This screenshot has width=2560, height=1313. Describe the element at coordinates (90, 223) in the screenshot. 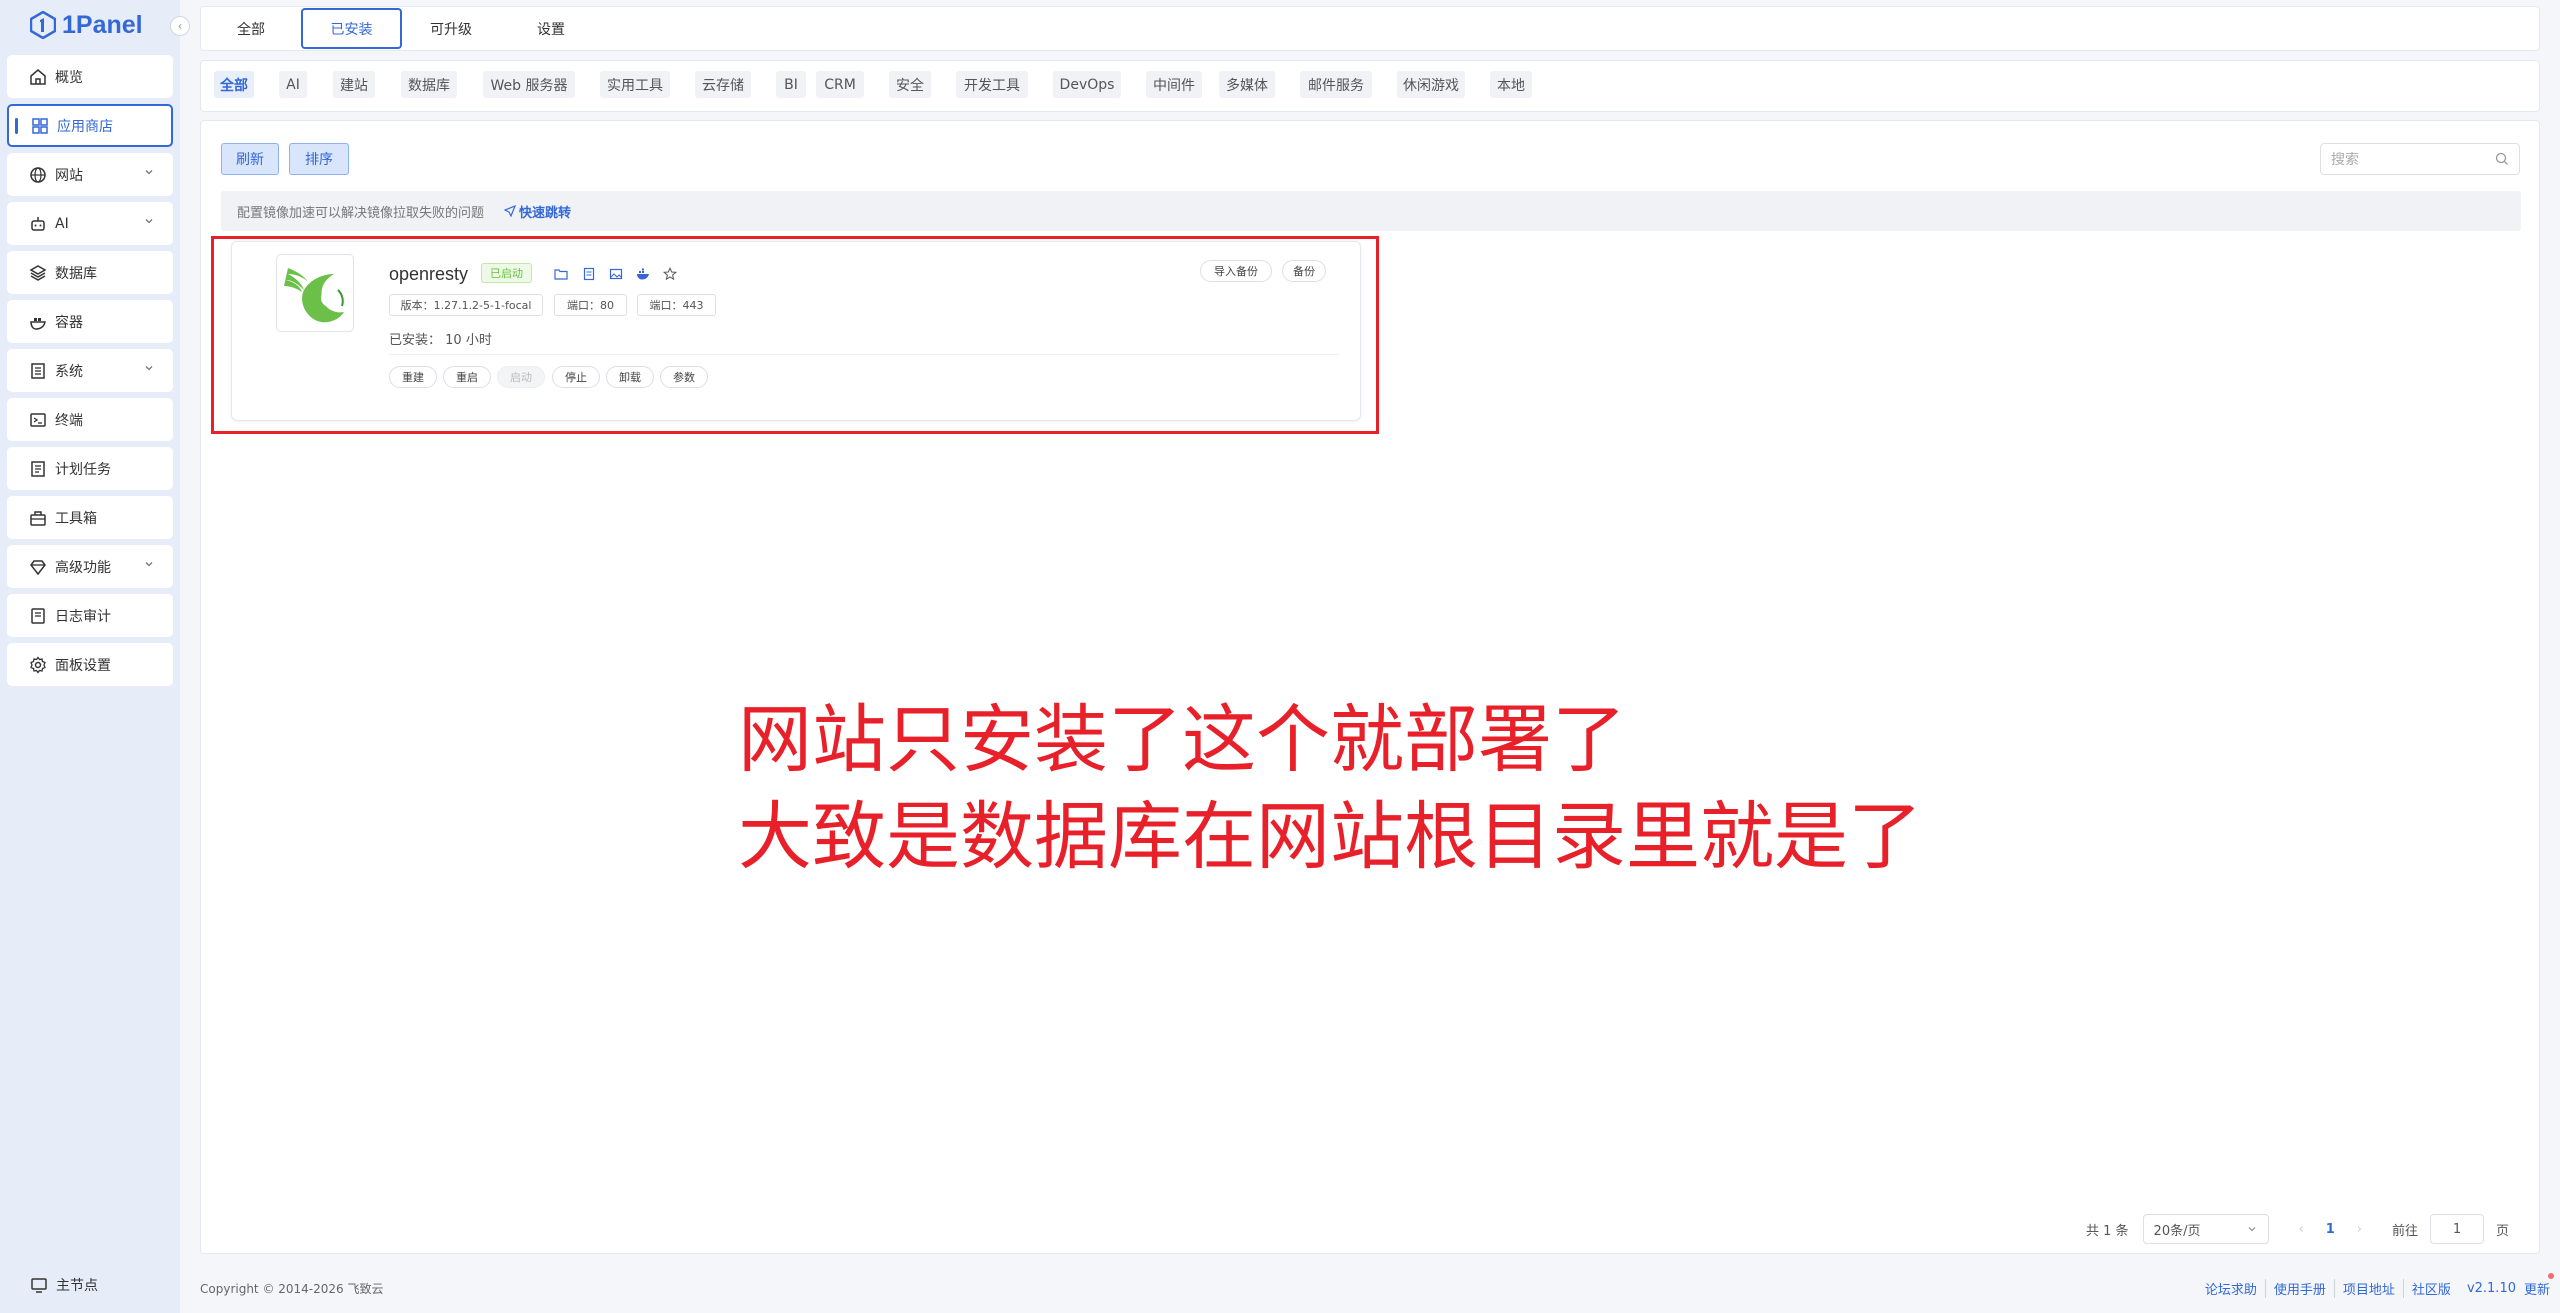

I see `sidebar-item-ai: AI` at that location.